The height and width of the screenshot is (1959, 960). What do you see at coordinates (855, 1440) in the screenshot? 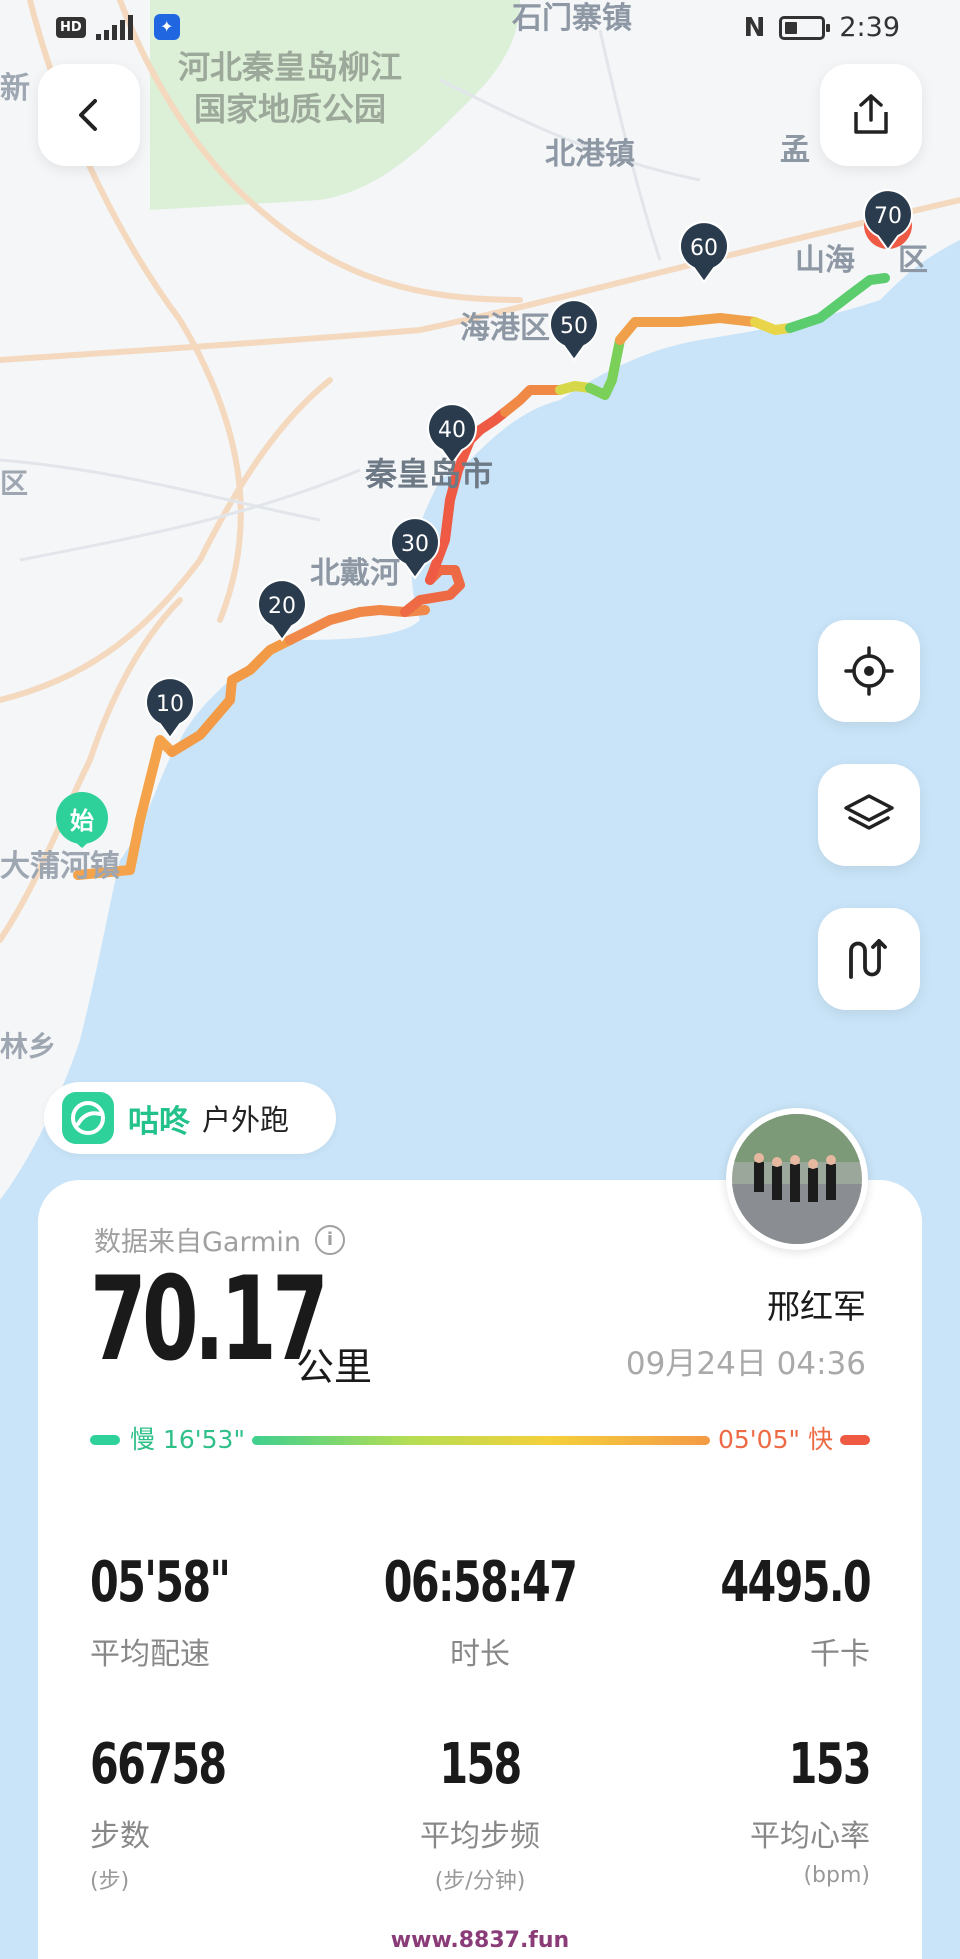
I see `fast-pace-swatch` at bounding box center [855, 1440].